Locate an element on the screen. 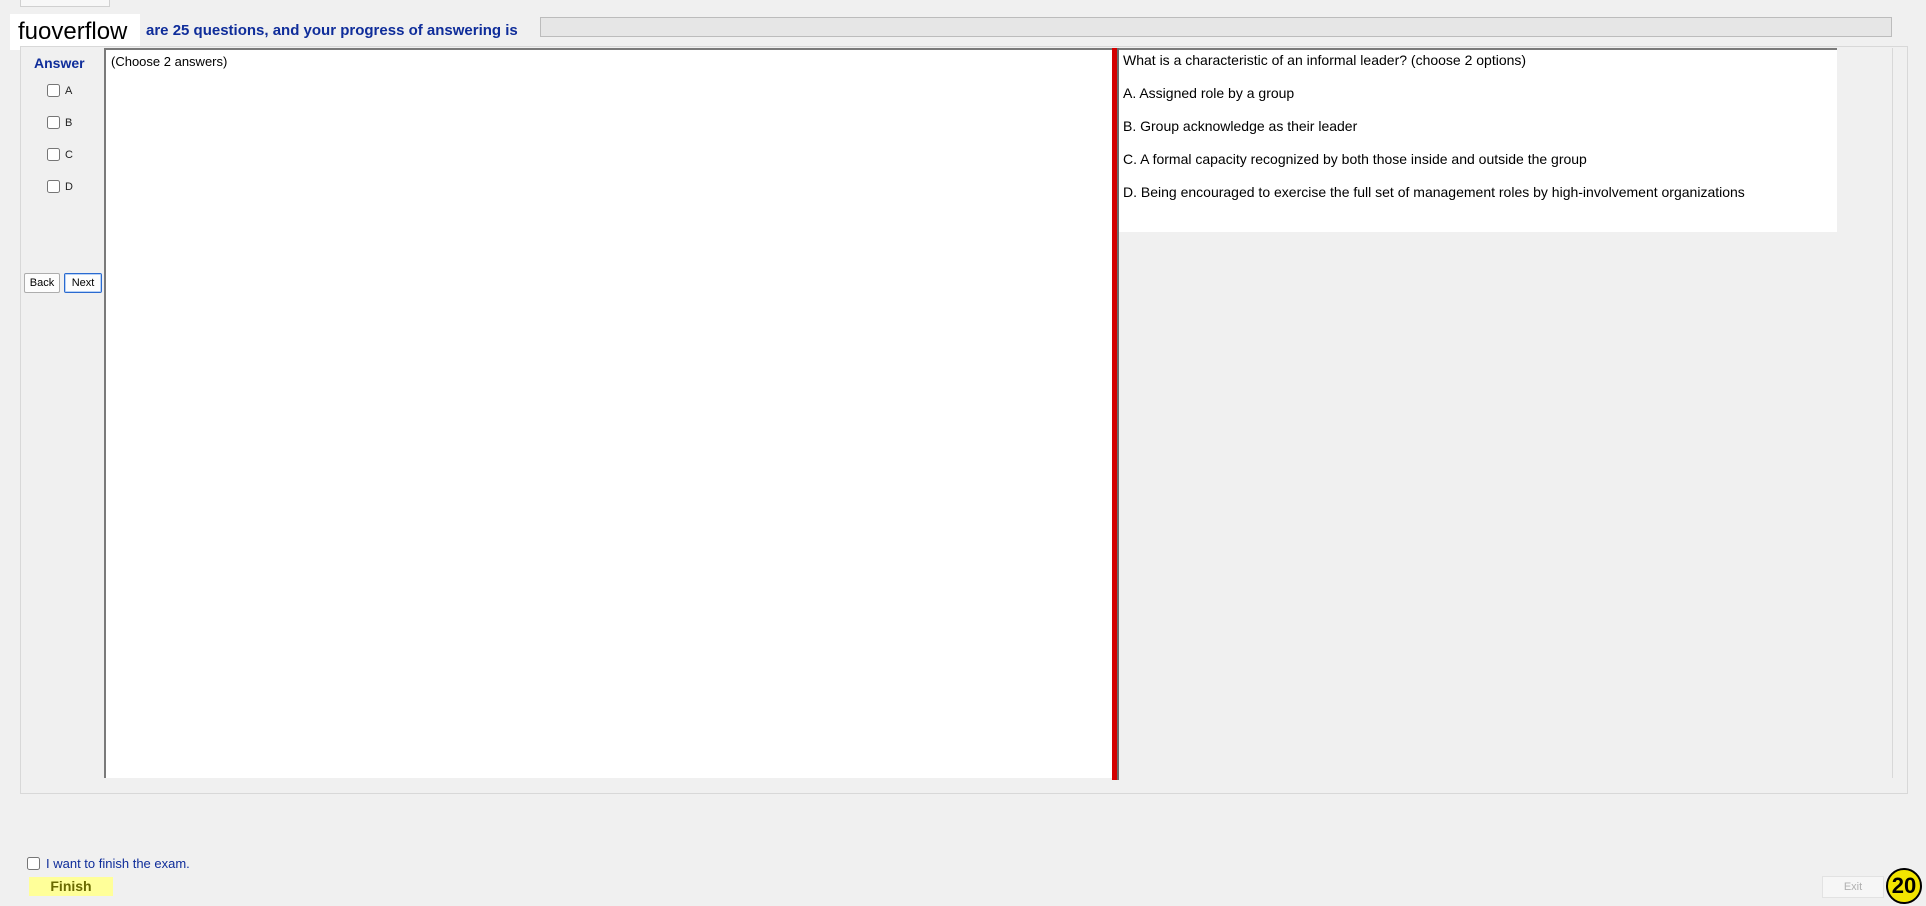 The width and height of the screenshot is (1926, 906). answer-checkbox-c is located at coordinates (53, 154).